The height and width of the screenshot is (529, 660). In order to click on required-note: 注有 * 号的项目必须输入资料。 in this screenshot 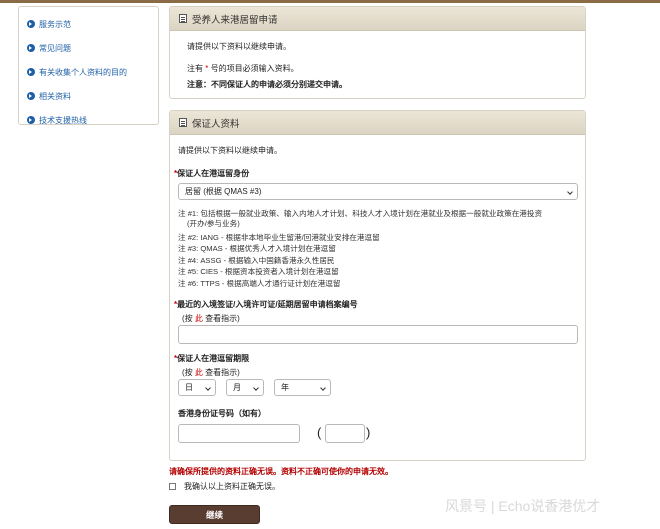, I will do `click(243, 68)`.